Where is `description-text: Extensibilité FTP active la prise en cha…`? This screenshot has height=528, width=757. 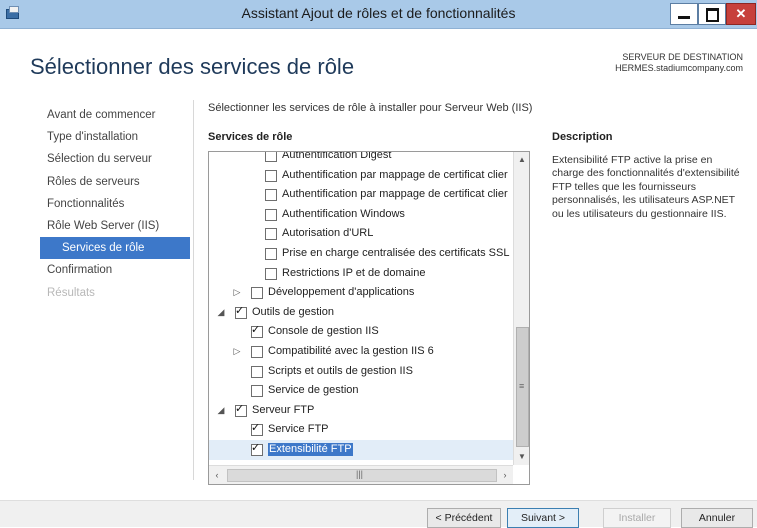 description-text: Extensibilité FTP active la prise en cha… is located at coordinates (646, 187).